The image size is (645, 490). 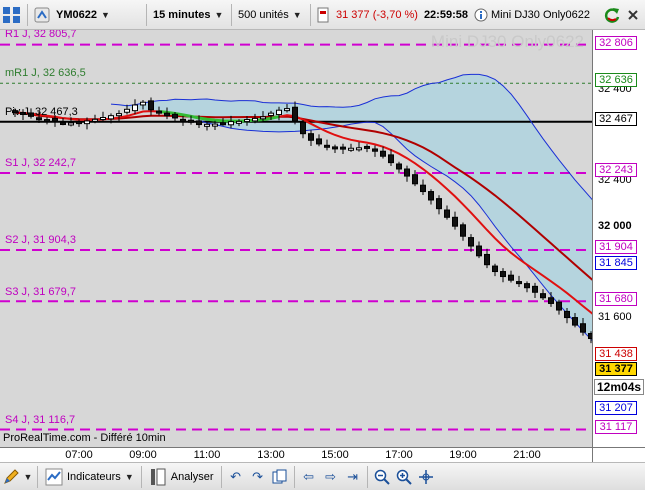 What do you see at coordinates (463, 455) in the screenshot?
I see `x-tick: 19:00` at bounding box center [463, 455].